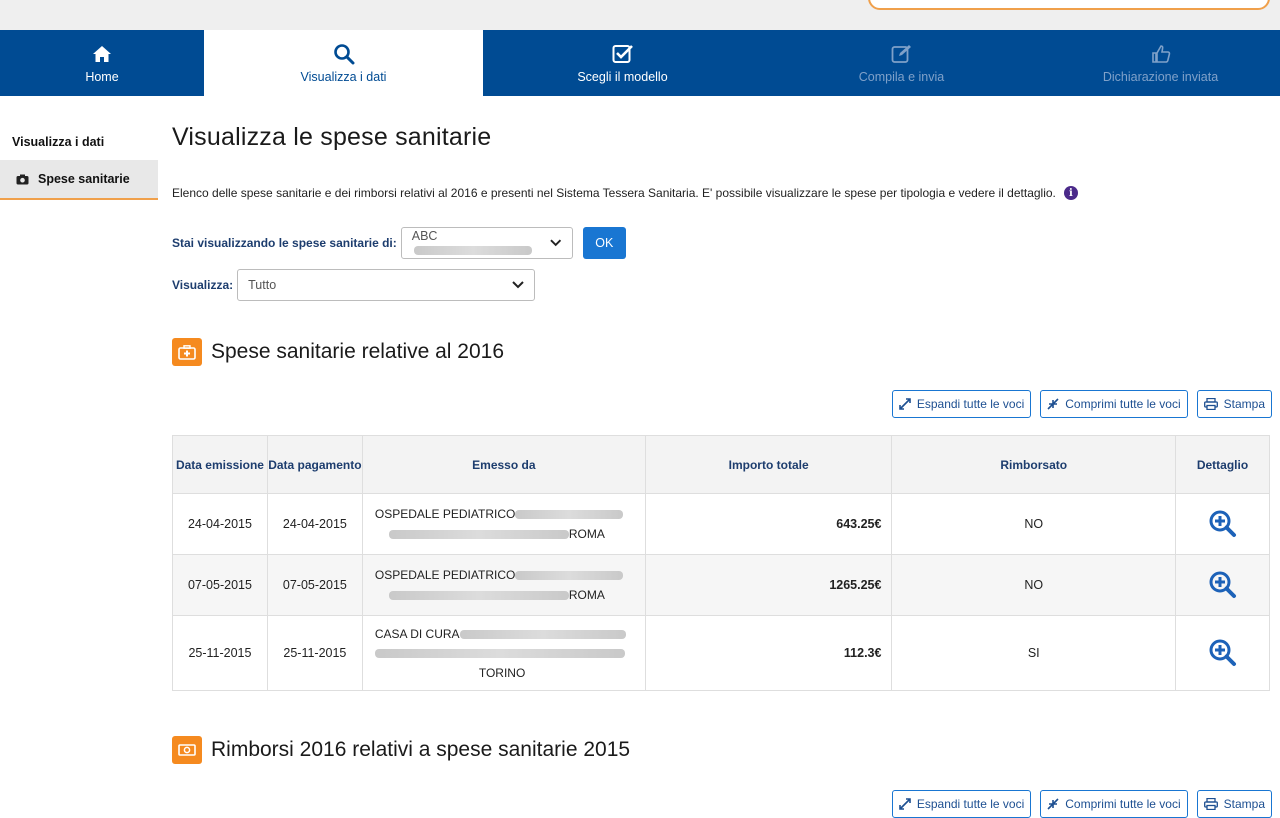 The height and width of the screenshot is (818, 1280). Describe the element at coordinates (332, 137) in the screenshot. I see `page-title: Visualizza le spese sanitarie` at that location.